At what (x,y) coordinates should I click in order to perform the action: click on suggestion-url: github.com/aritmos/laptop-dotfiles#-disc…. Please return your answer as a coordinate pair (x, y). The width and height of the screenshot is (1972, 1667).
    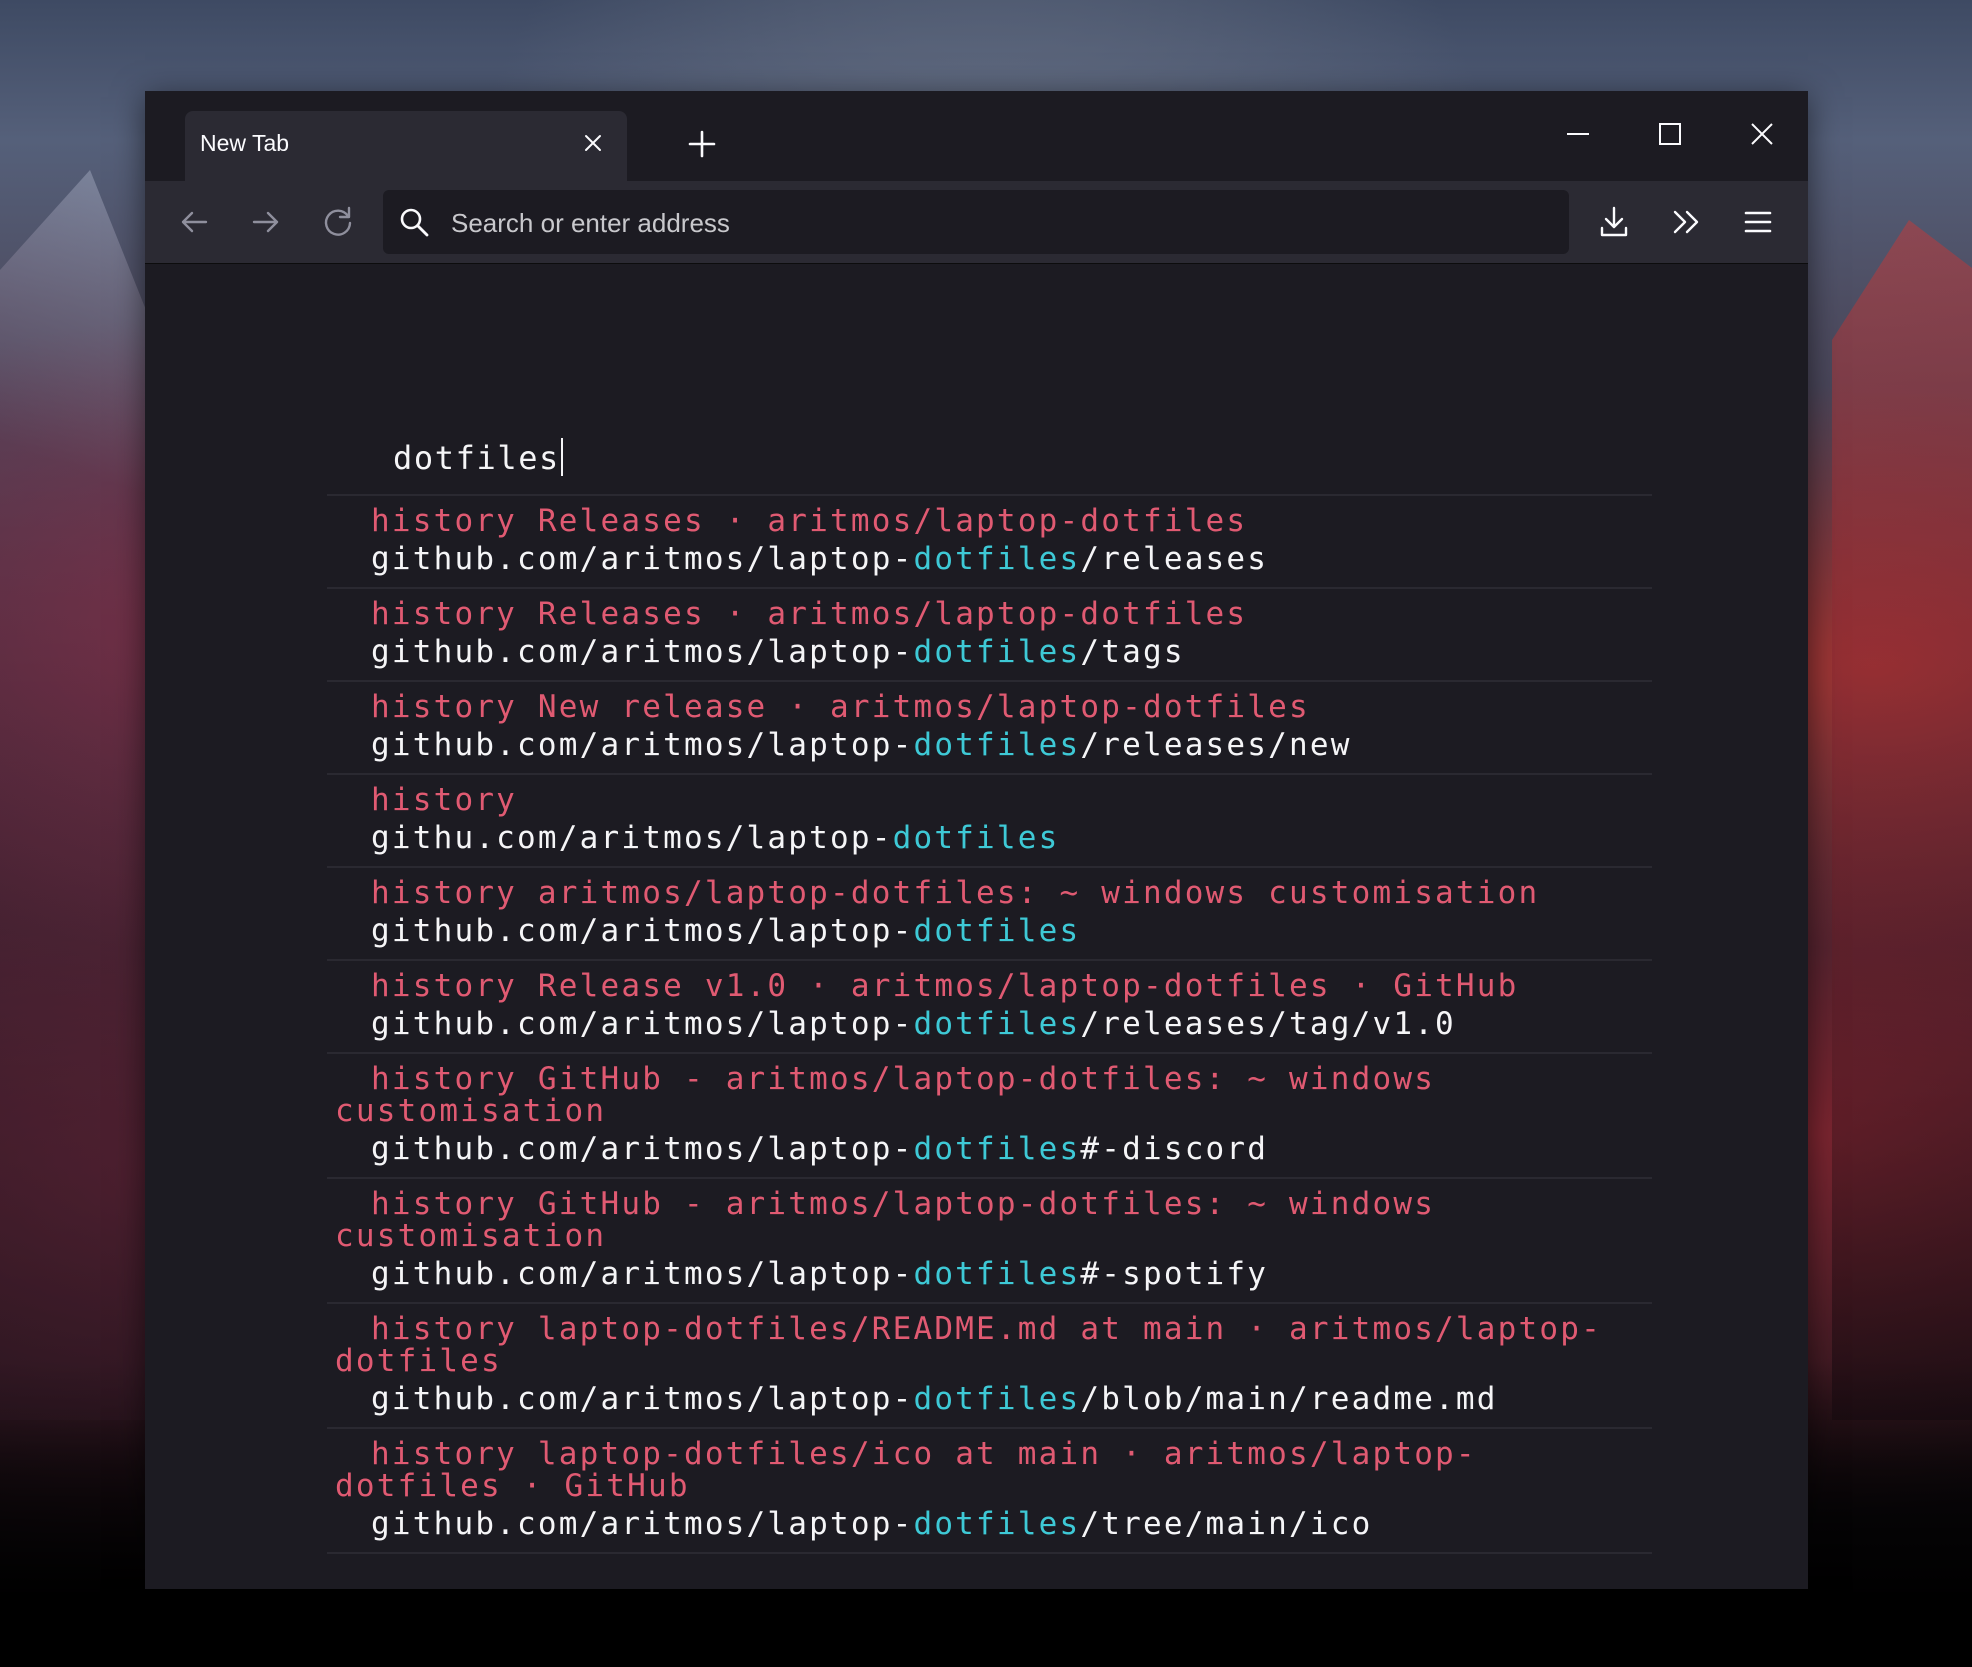
    Looking at the image, I should click on (993, 1149).